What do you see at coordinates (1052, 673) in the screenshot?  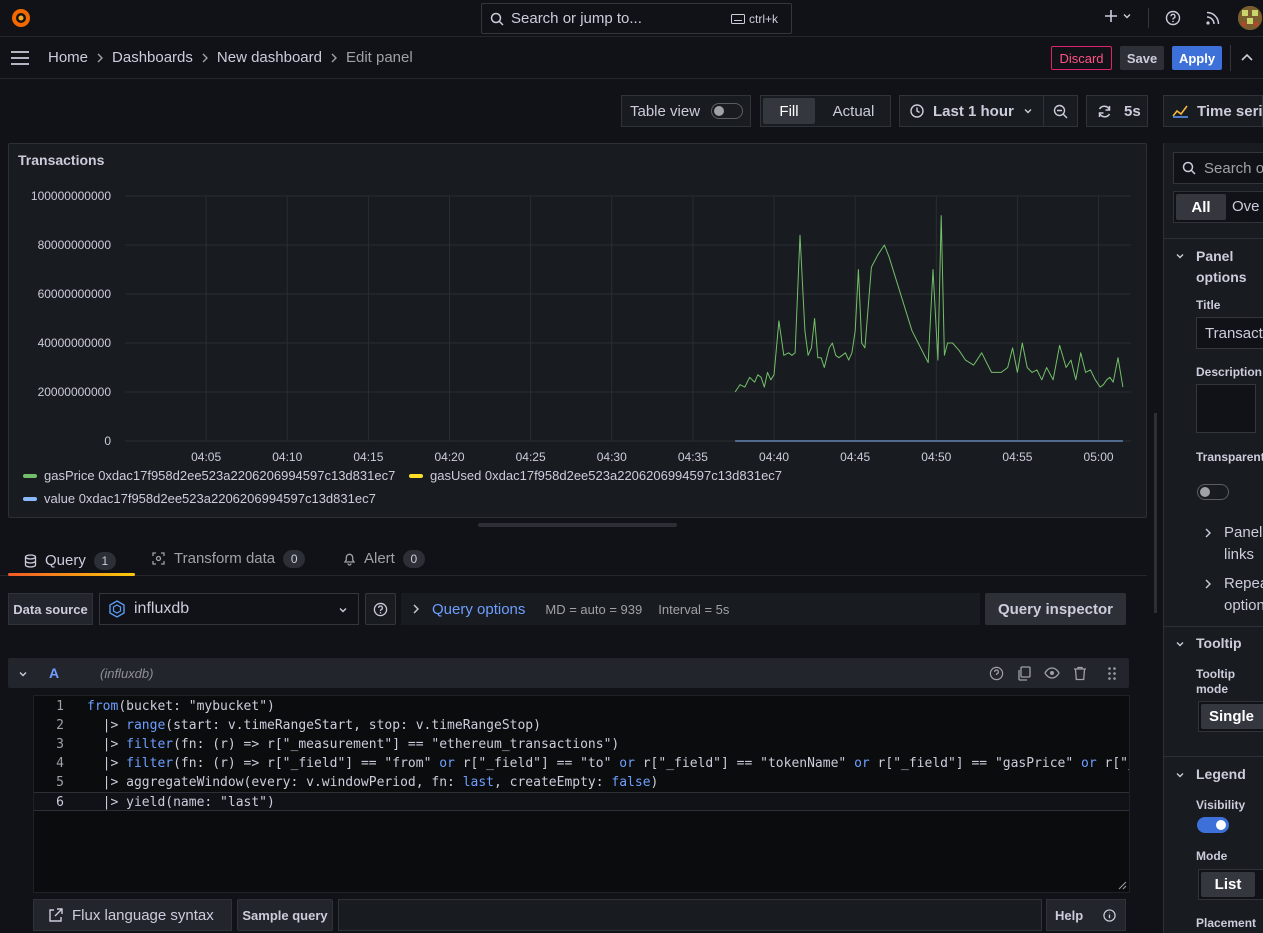 I see `eye-icon` at bounding box center [1052, 673].